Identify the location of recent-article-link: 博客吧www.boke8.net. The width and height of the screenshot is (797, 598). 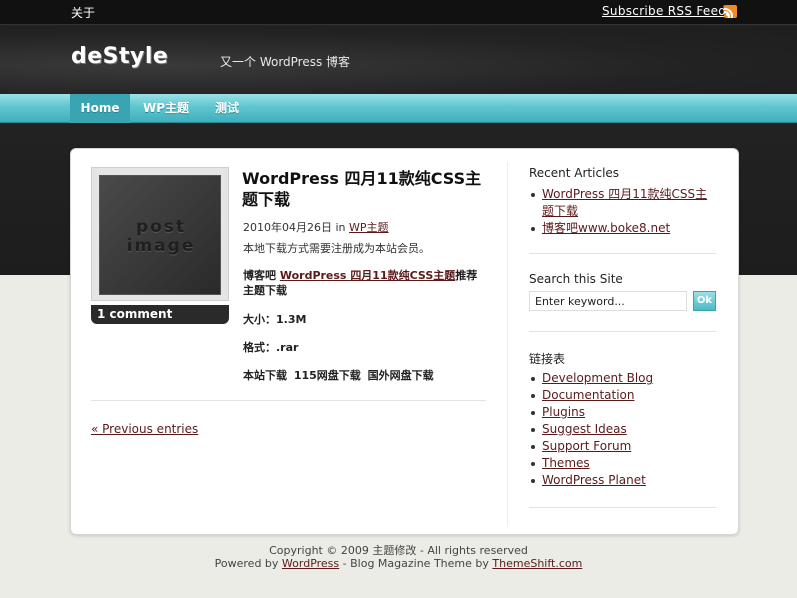
(606, 228).